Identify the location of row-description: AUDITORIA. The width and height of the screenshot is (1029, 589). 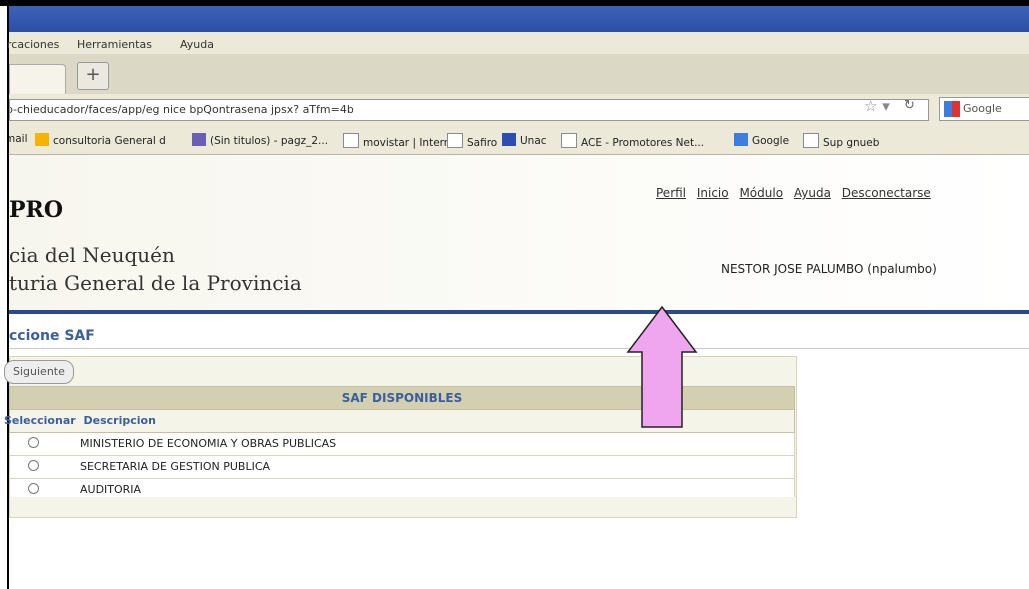
(111, 489).